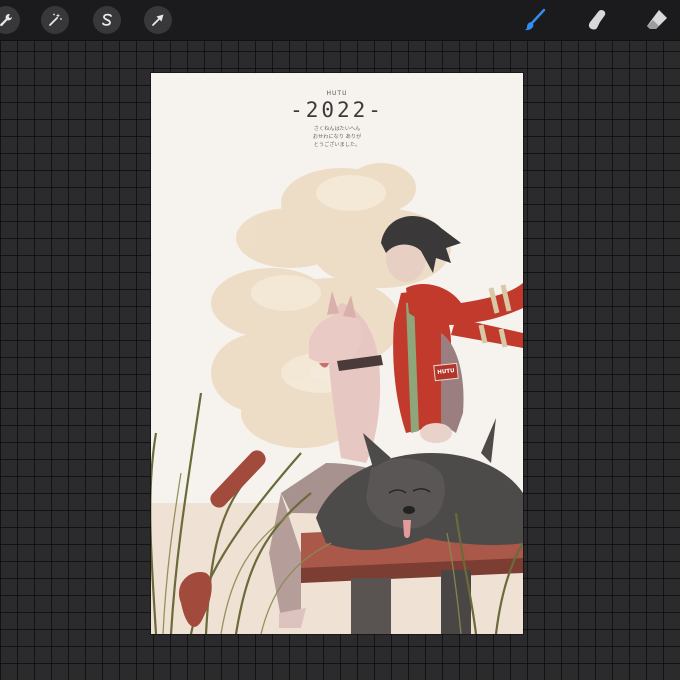 The image size is (680, 680). What do you see at coordinates (337, 110) in the screenshot?
I see `artwork-year-title: -2022-` at bounding box center [337, 110].